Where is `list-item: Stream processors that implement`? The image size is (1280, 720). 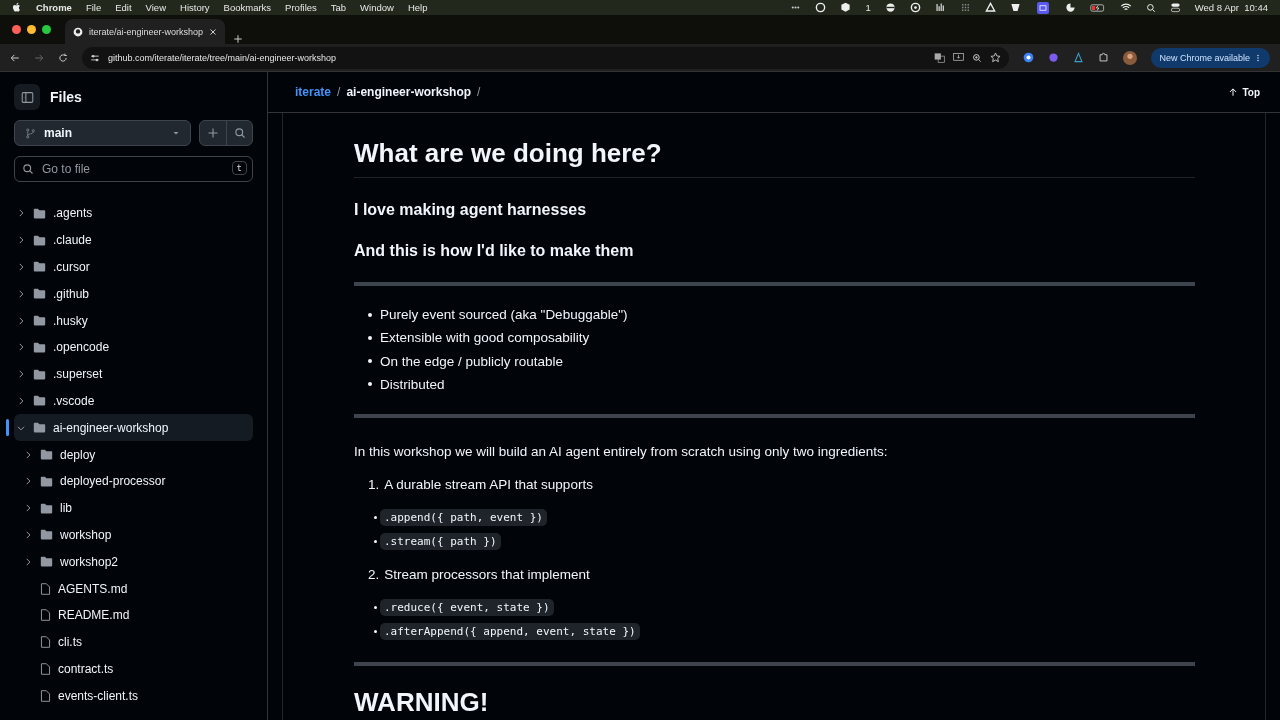
list-item: Stream processors that implement is located at coordinates (487, 574).